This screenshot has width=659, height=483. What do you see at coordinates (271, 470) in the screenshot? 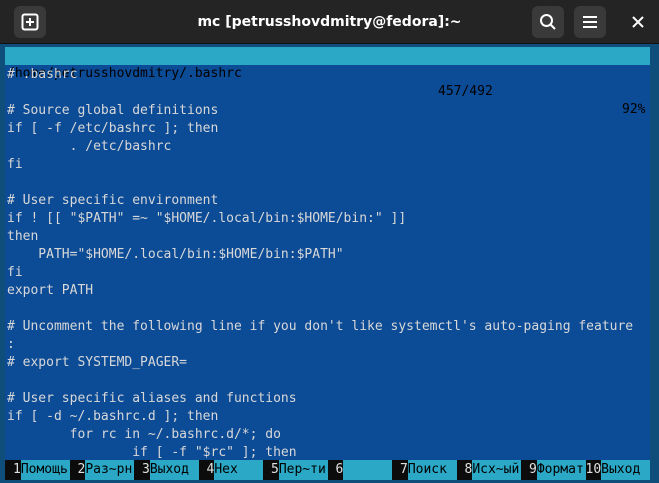
I see `fkey-number: 5` at bounding box center [271, 470].